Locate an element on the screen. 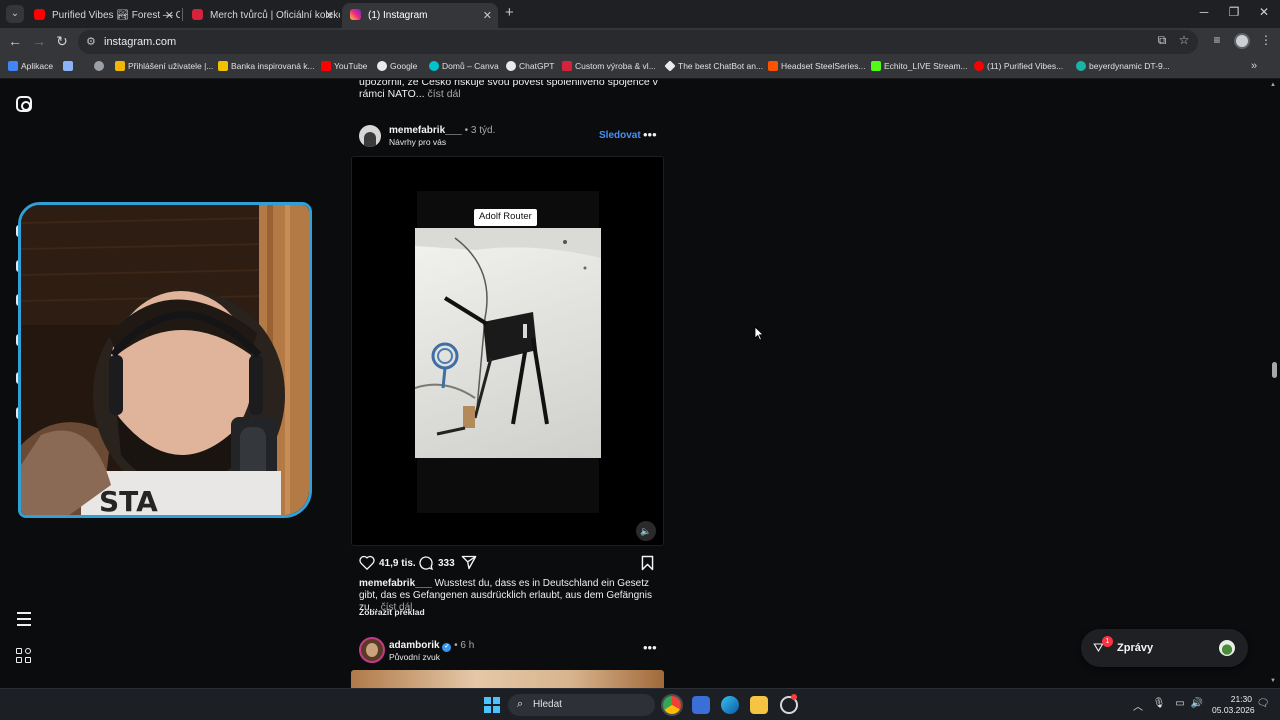  tab-merch: Merch tvůrců | Oficiální kolekce ✕ is located at coordinates (262, 15).